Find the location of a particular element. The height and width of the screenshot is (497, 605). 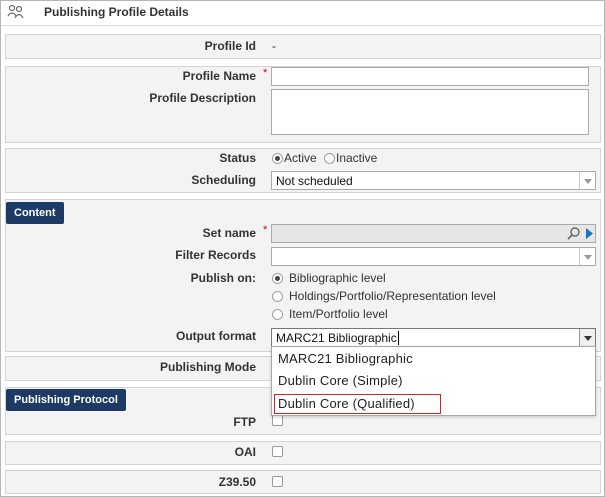

output-format-select: MARC21 Bibliographic is located at coordinates (433, 337).